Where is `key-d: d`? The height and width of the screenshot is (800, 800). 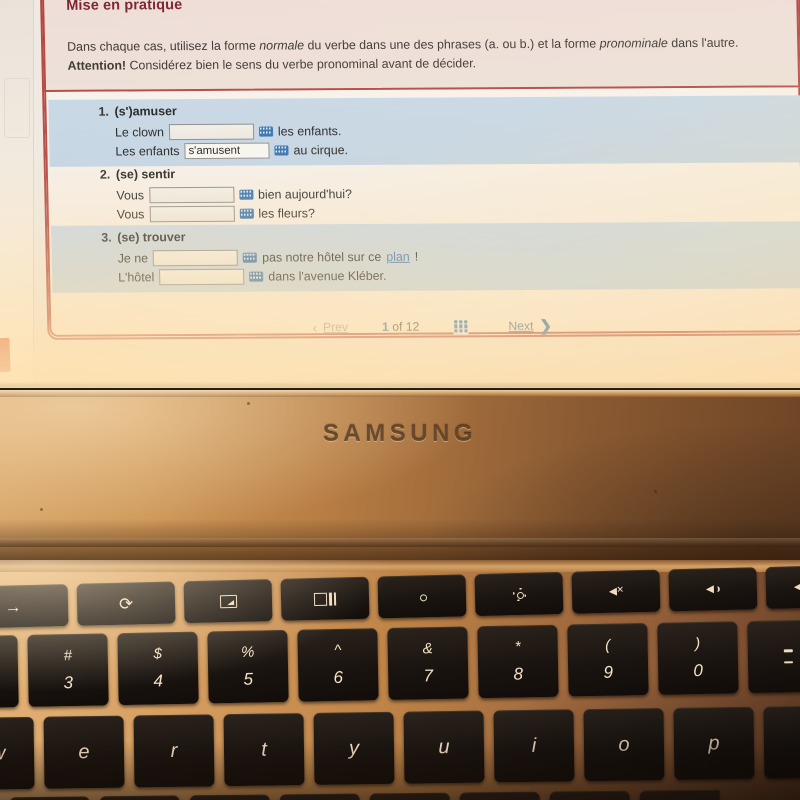
key-d: d is located at coordinates (50, 798).